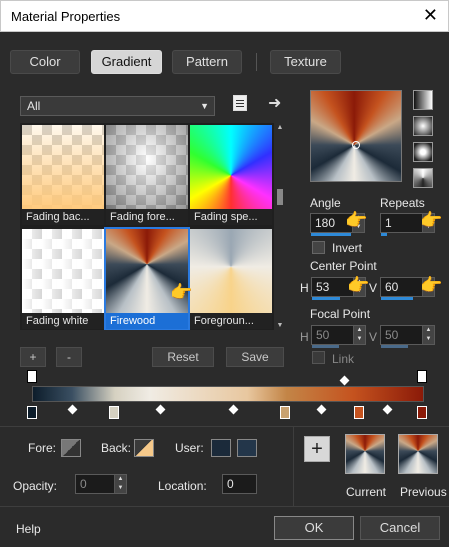 Image resolution: width=449 pixels, height=547 pixels. I want to click on document-options-icon, so click(240, 103).